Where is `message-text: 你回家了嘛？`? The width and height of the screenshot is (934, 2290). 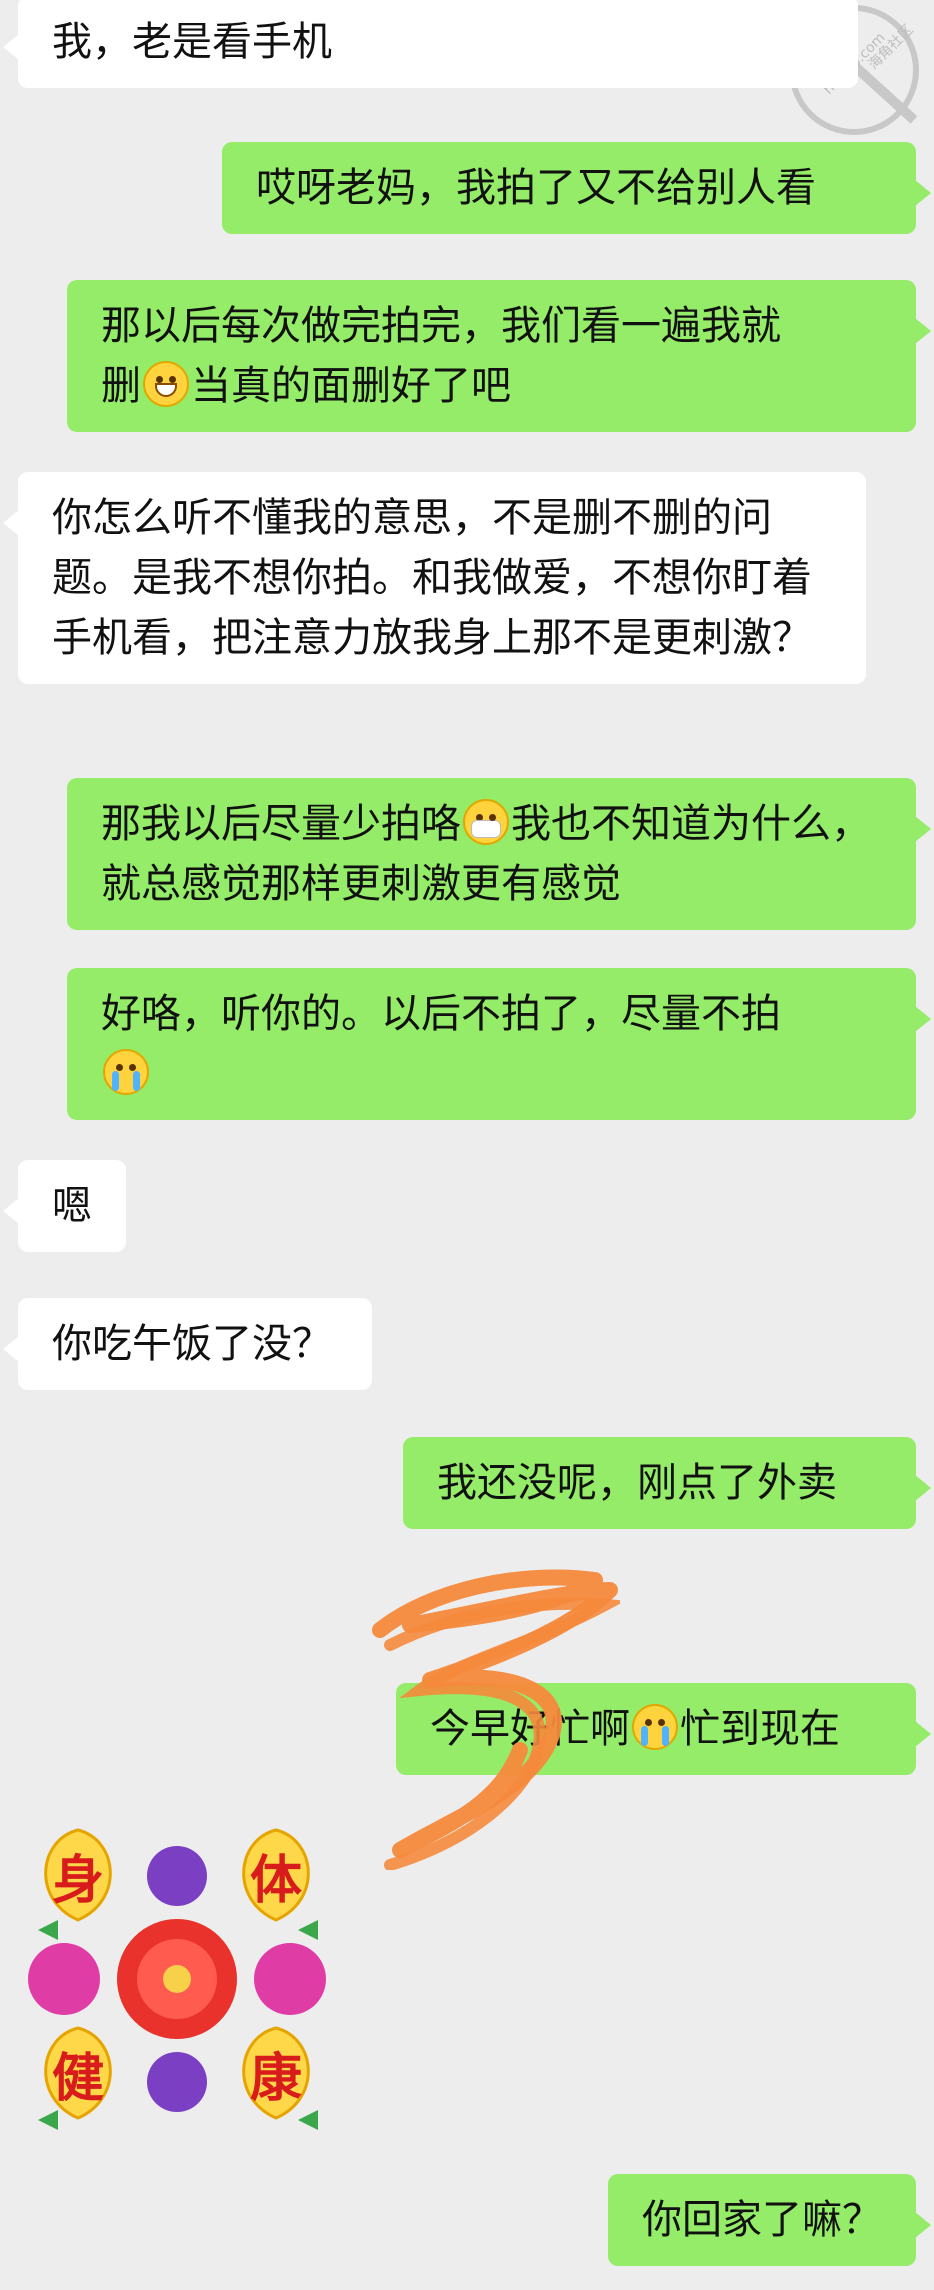
message-text: 你回家了嘛？ is located at coordinates (762, 2220).